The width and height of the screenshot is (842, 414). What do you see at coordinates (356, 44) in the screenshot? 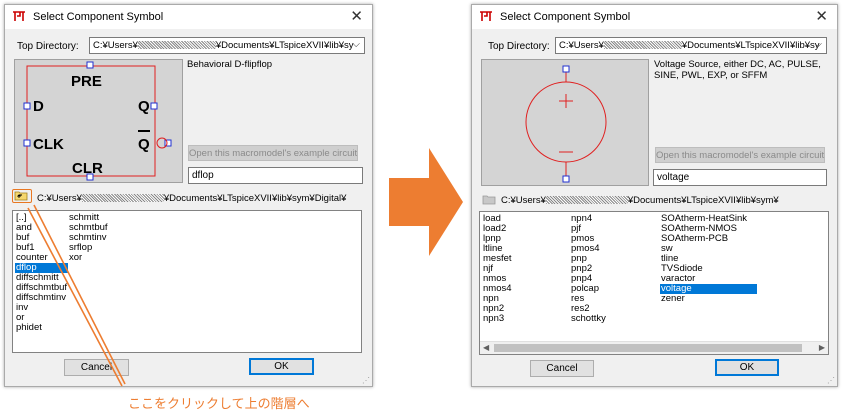
I see `left-dropdown-chevron-icon: ⌵` at bounding box center [356, 44].